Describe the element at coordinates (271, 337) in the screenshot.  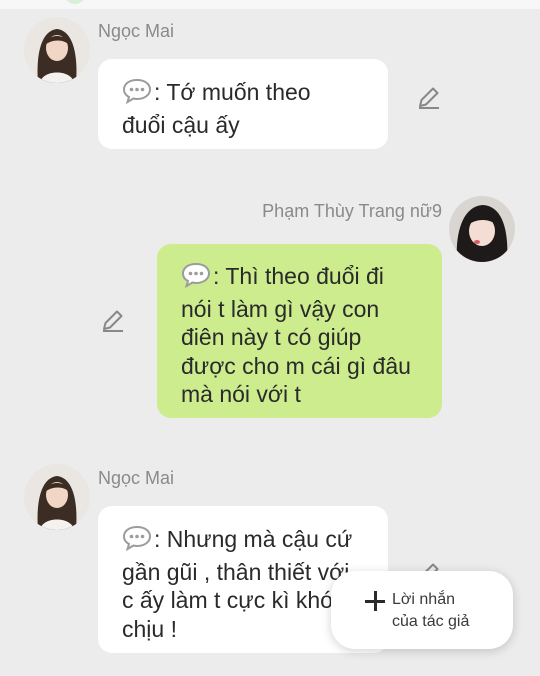
I see `message-text-line: điên này t có giúp` at that location.